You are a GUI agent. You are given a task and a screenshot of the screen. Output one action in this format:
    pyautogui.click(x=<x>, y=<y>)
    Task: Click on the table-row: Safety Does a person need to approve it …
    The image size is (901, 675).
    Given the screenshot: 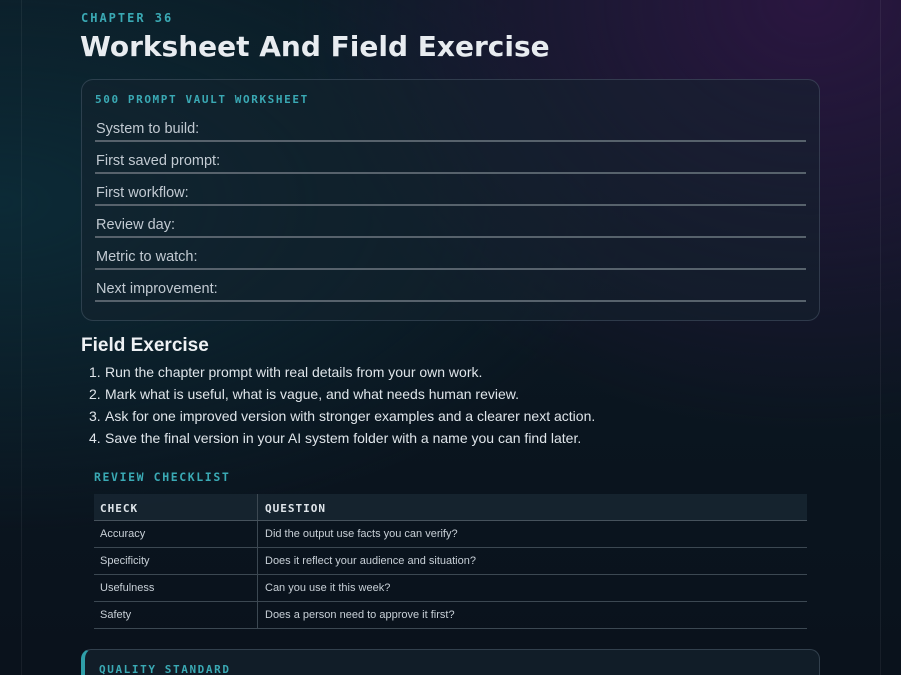 What is the action you would take?
    pyautogui.click(x=450, y=615)
    